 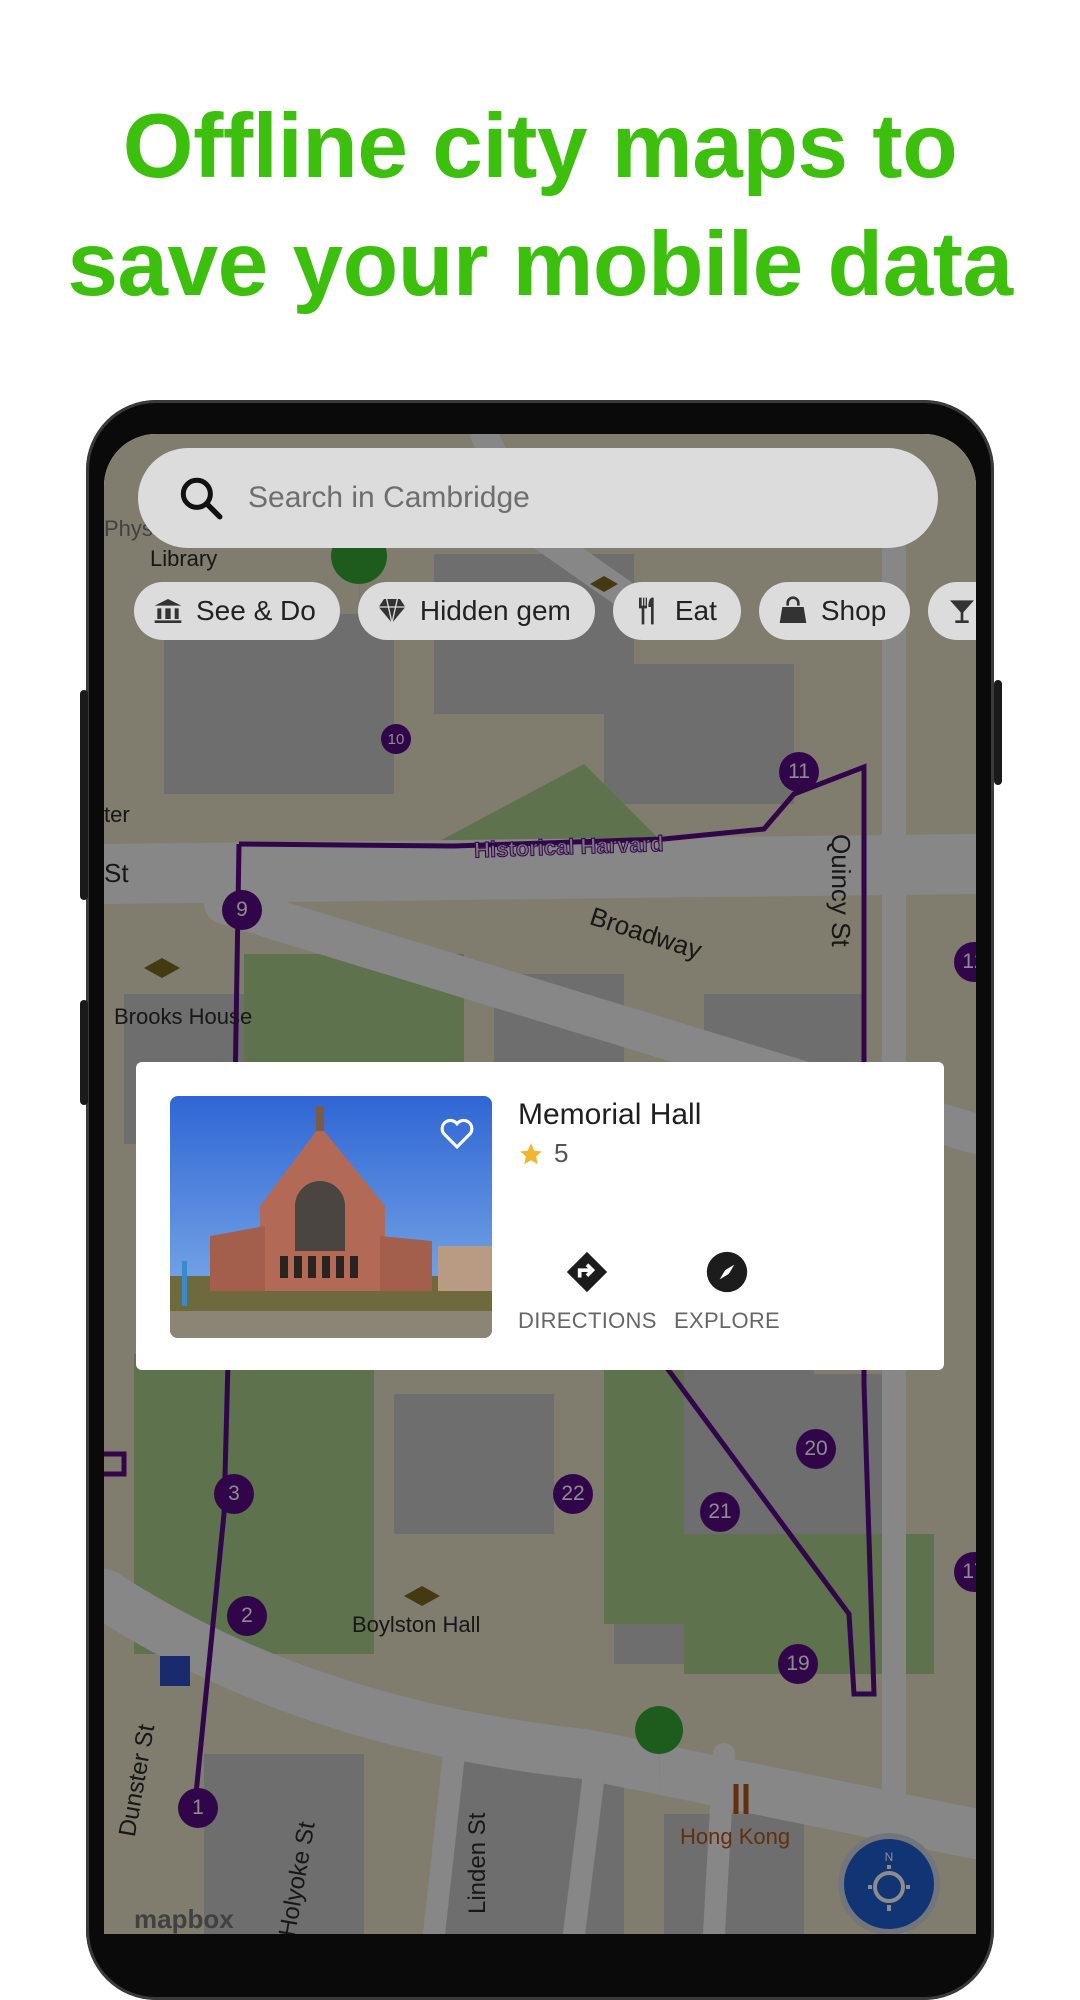 I want to click on stop-marker-1: 1, so click(x=198, y=1808).